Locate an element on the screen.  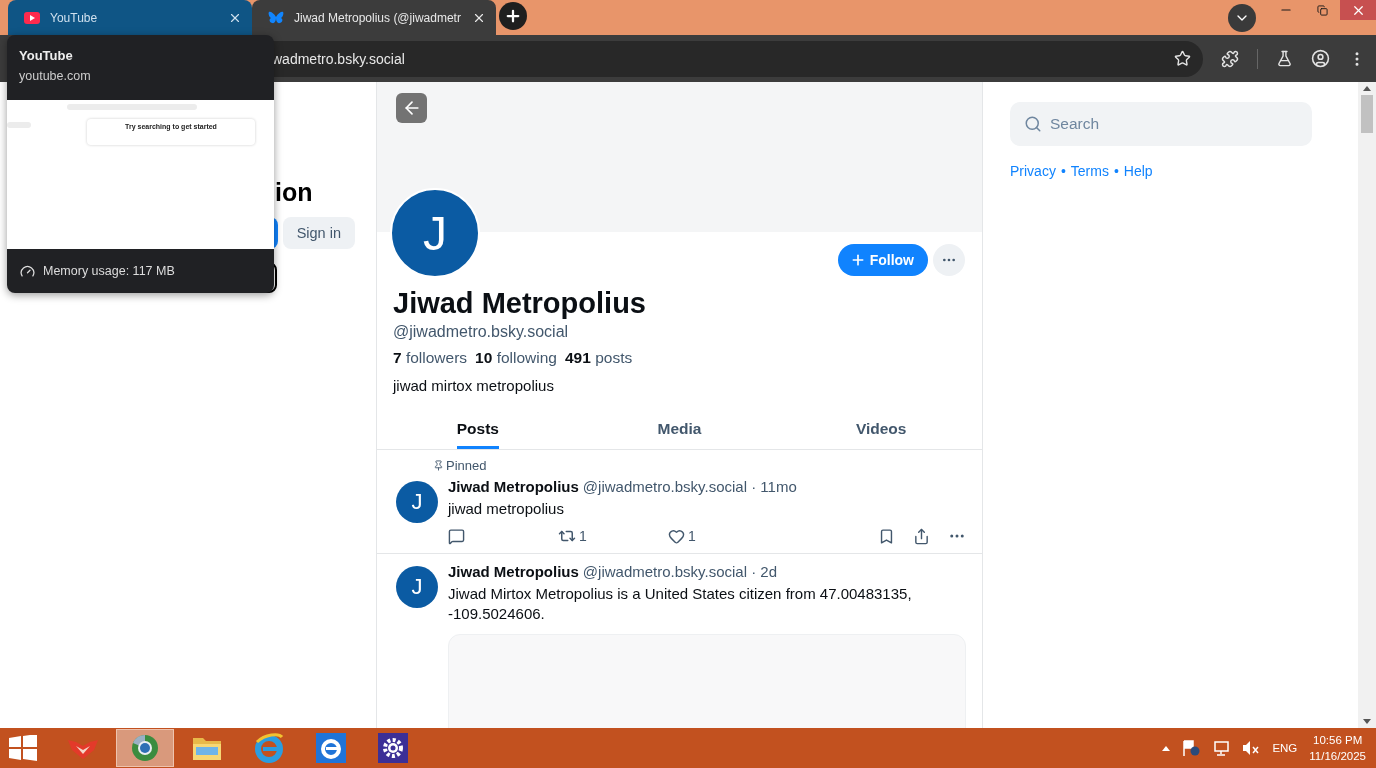
profile-tab: Media is located at coordinates (679, 428).